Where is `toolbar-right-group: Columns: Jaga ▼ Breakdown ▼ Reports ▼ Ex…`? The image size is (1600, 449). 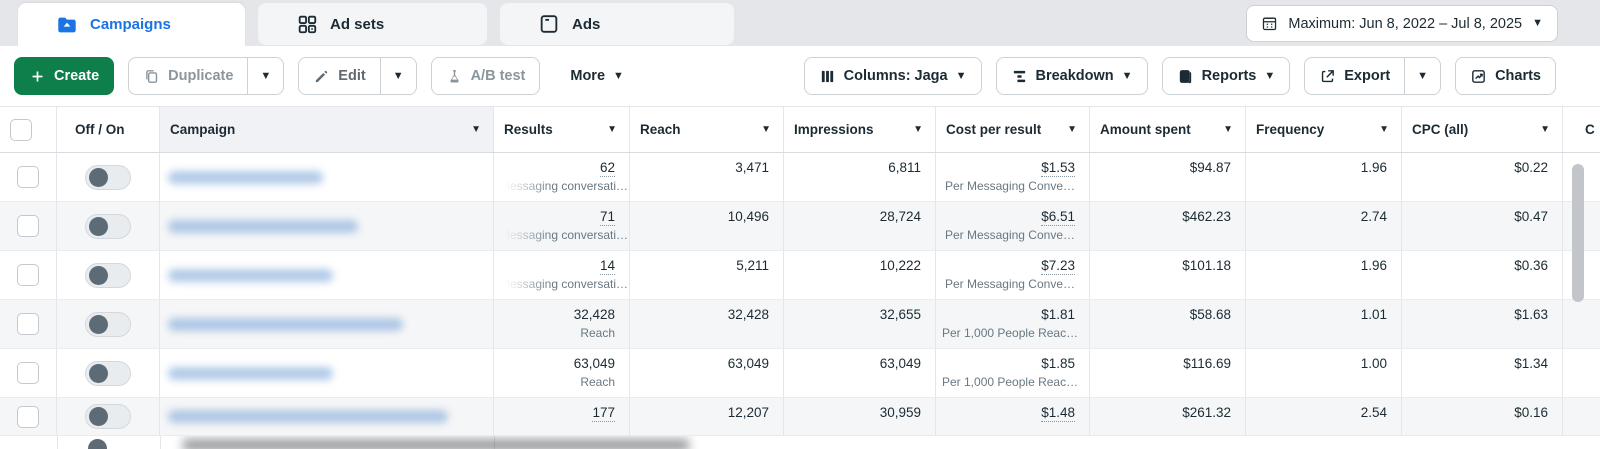
toolbar-right-group: Columns: Jaga ▼ Breakdown ▼ Reports ▼ Ex… is located at coordinates (1179, 76).